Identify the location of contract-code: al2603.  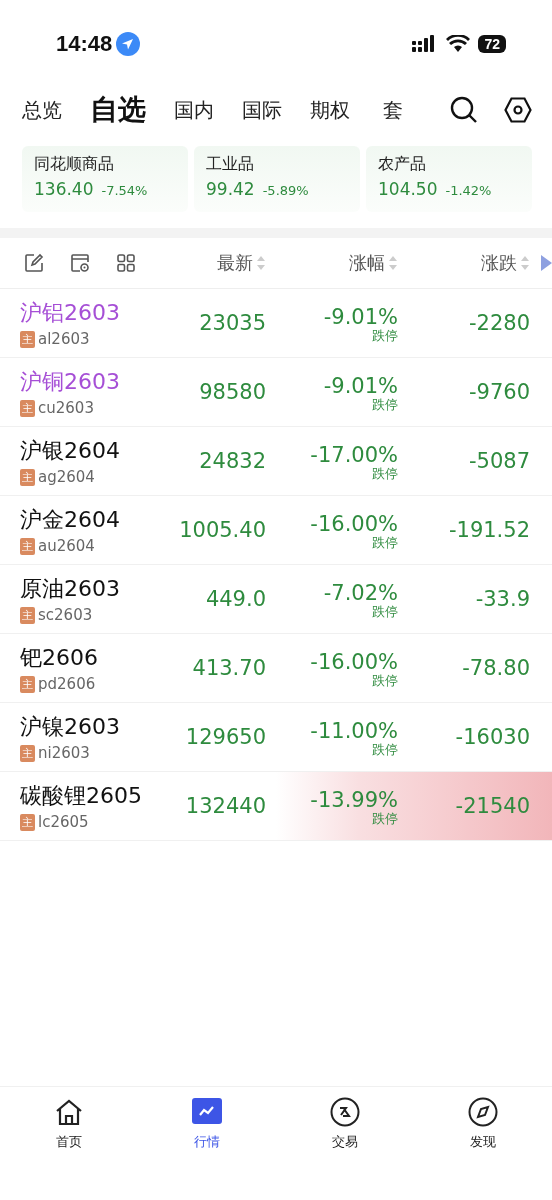
(64, 339).